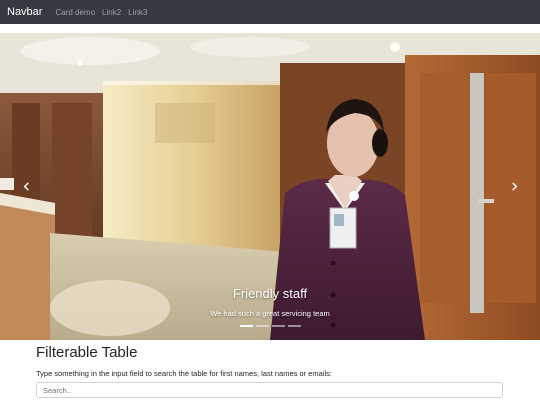 This screenshot has width=540, height=405. What do you see at coordinates (75, 12) in the screenshot?
I see `nav-link-card-demo: Card demo` at bounding box center [75, 12].